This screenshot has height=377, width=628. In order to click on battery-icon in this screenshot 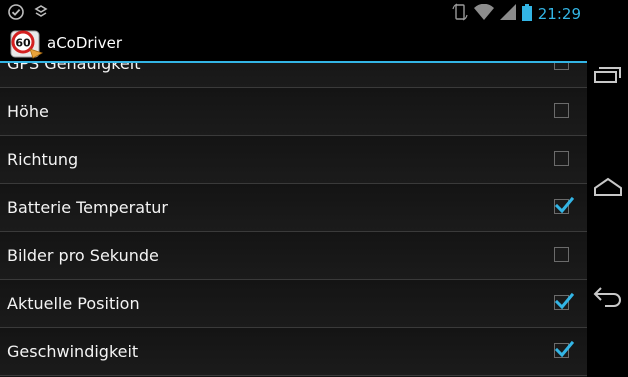, I will do `click(526, 14)`.